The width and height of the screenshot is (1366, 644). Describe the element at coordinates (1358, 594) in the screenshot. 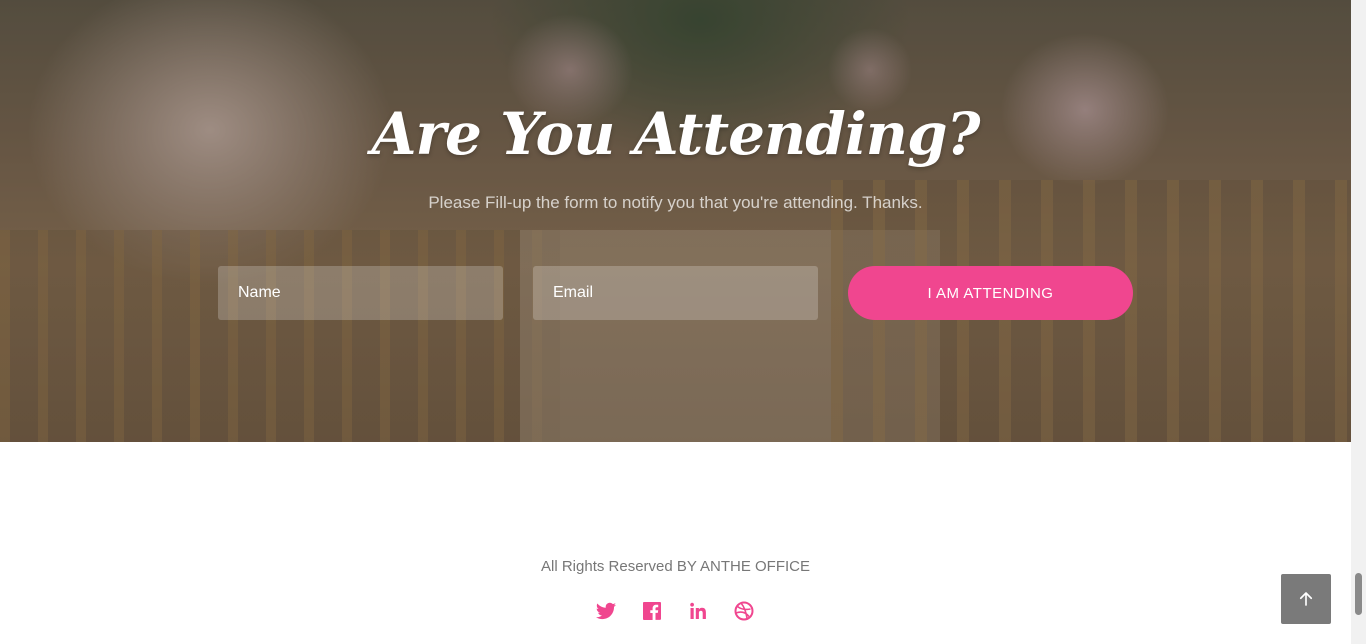

I see `scrollbar-thumb` at that location.